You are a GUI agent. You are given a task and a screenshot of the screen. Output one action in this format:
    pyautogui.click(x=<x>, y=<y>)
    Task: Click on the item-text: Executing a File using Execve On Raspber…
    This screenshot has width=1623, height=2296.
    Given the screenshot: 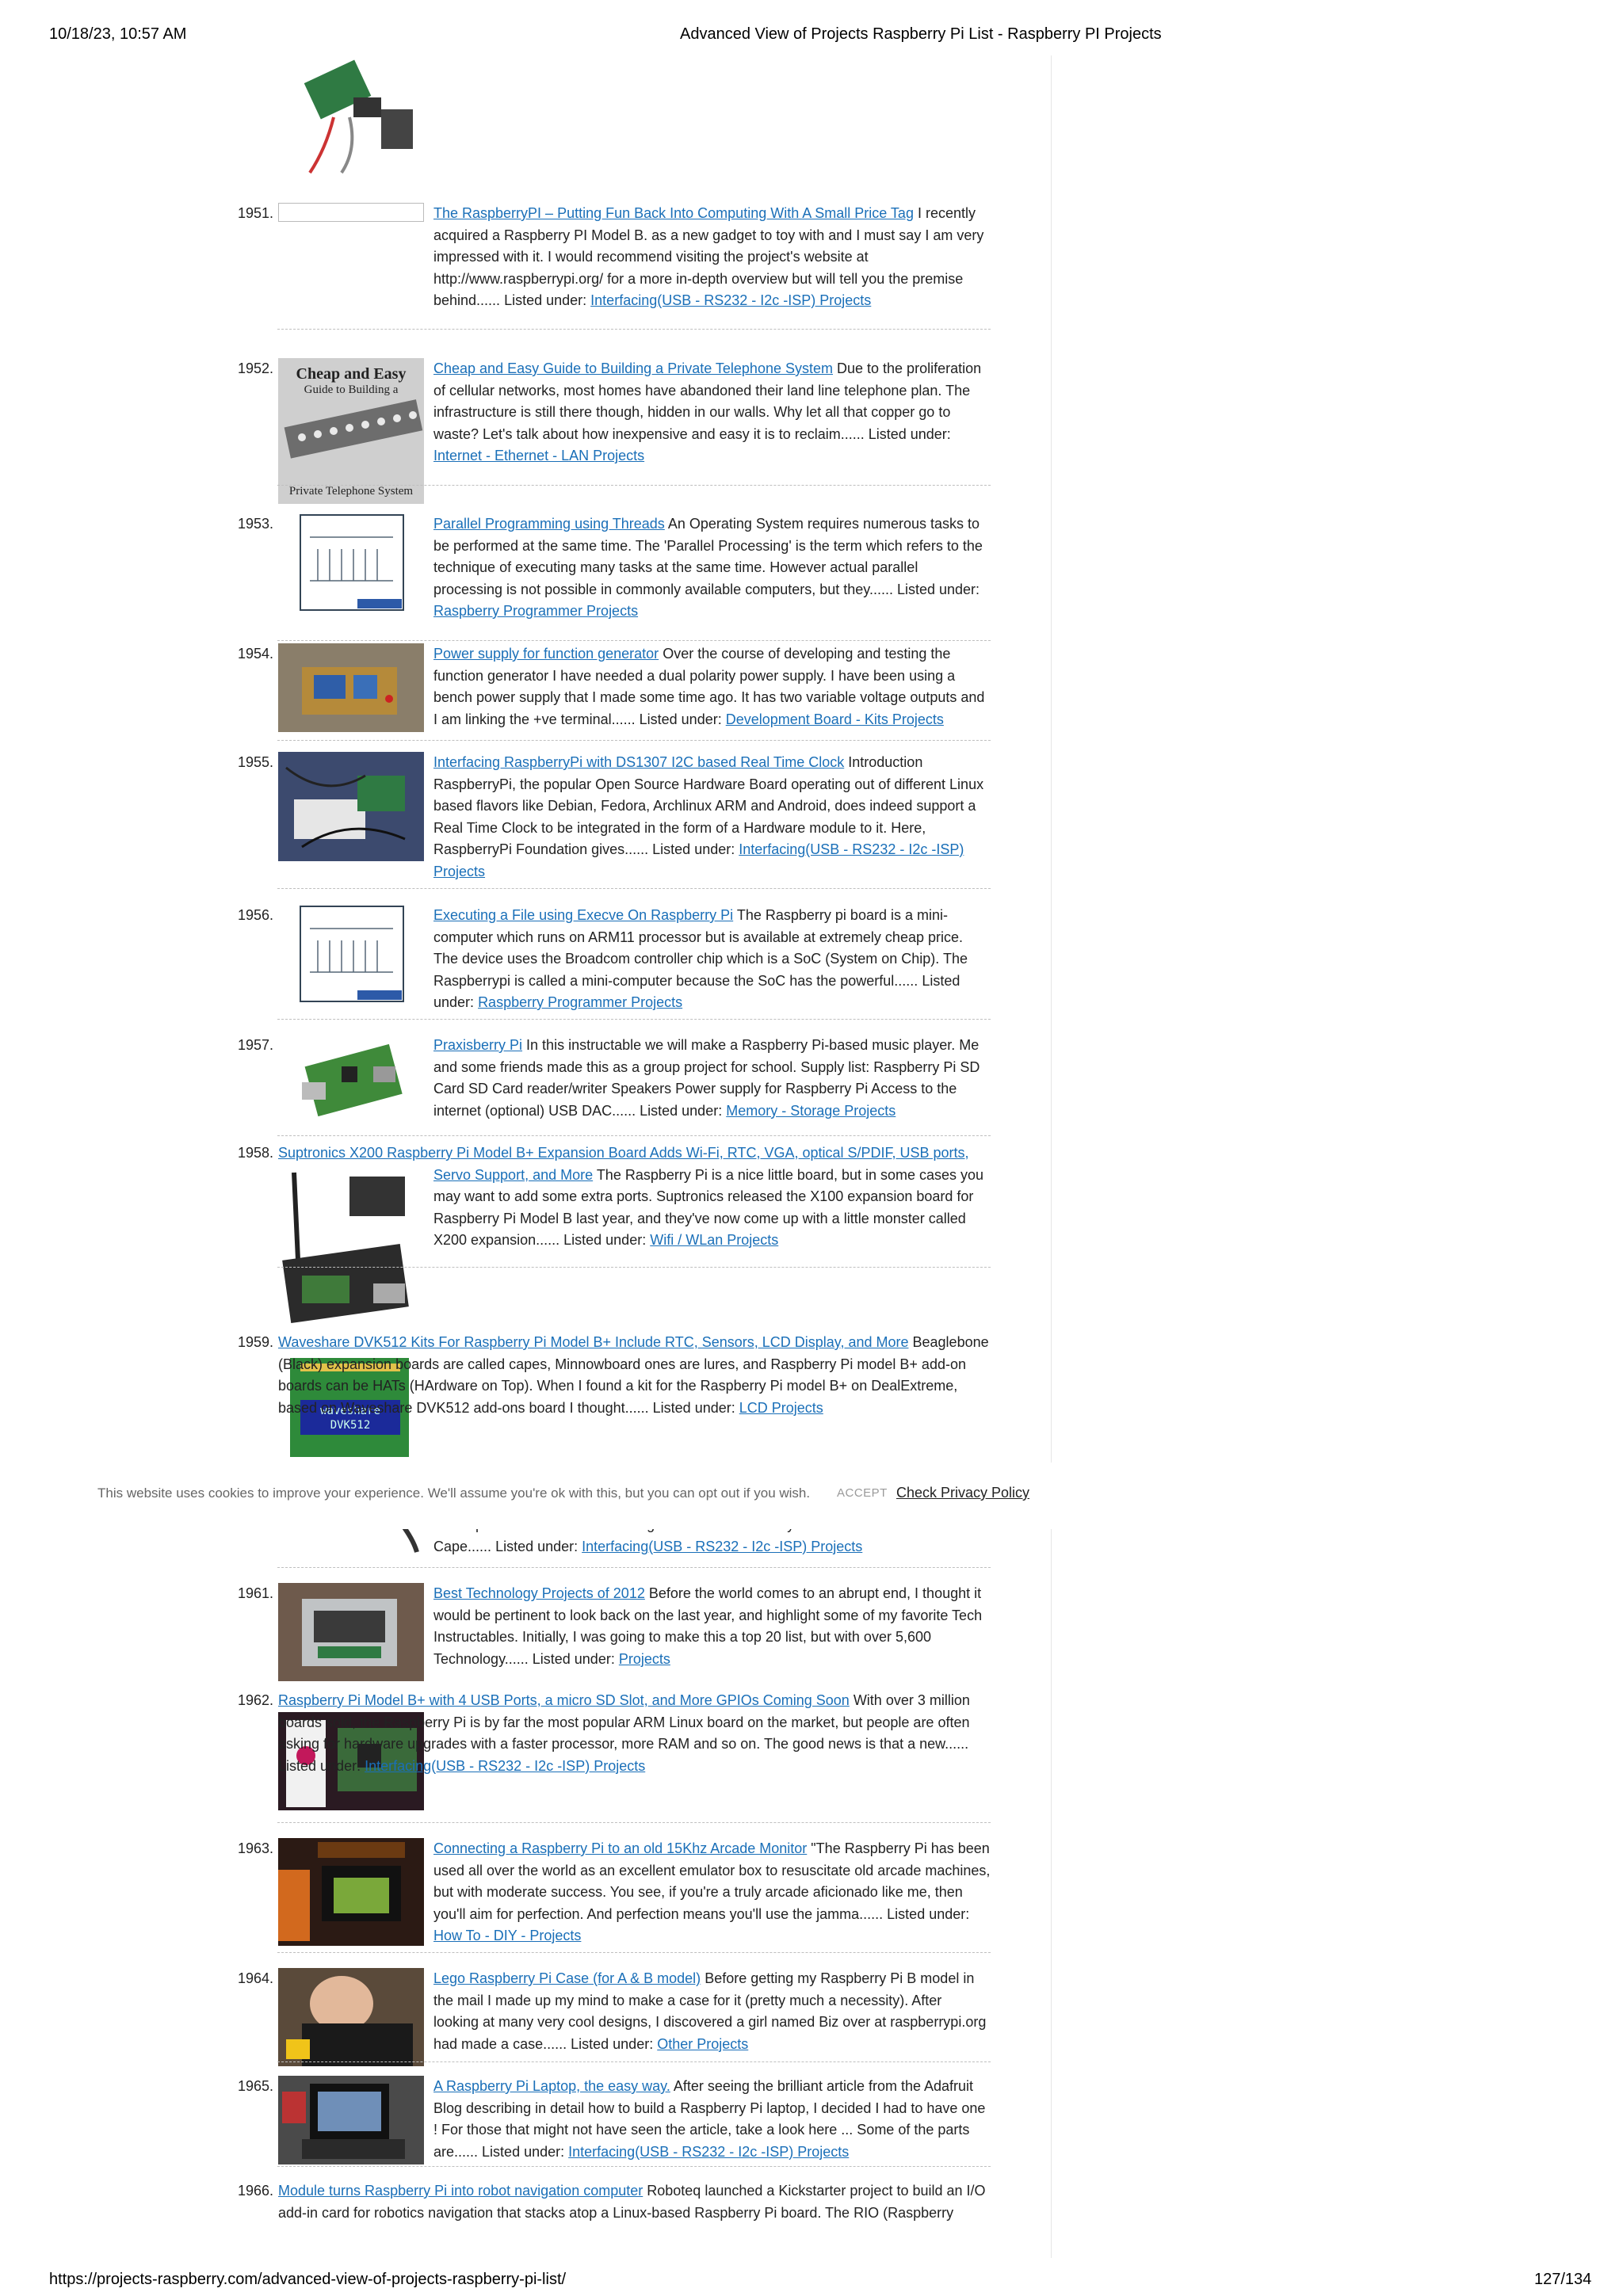 What is the action you would take?
    pyautogui.click(x=700, y=958)
    